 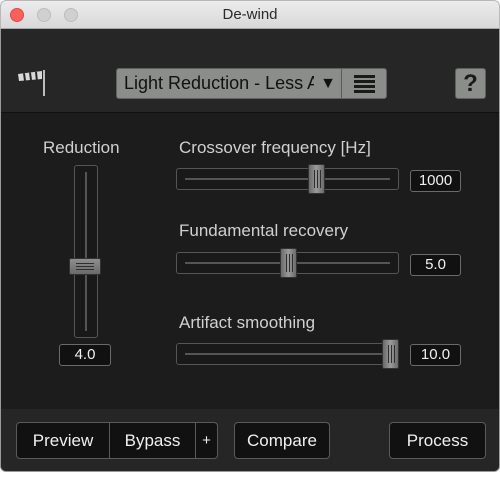 What do you see at coordinates (435, 181) in the screenshot?
I see `crossover-value-field: 1000` at bounding box center [435, 181].